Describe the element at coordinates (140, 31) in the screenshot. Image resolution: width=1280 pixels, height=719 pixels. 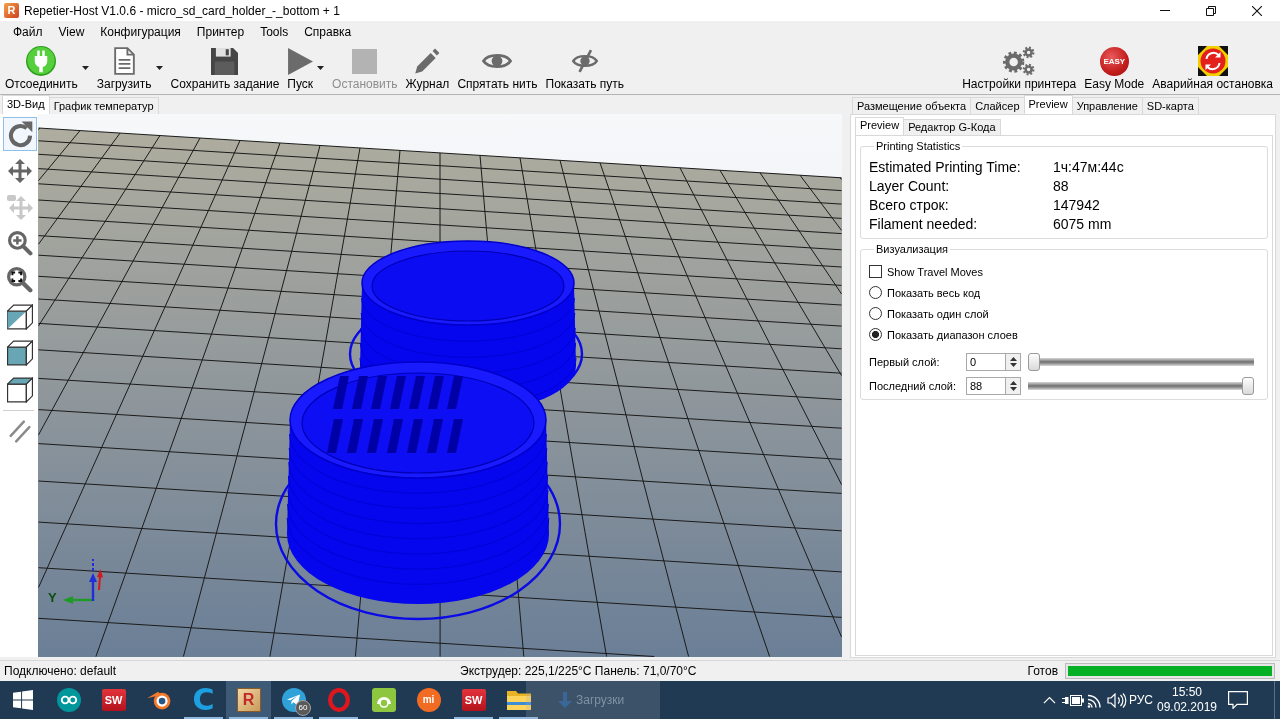
I see `menu-item: Конфигурация` at that location.